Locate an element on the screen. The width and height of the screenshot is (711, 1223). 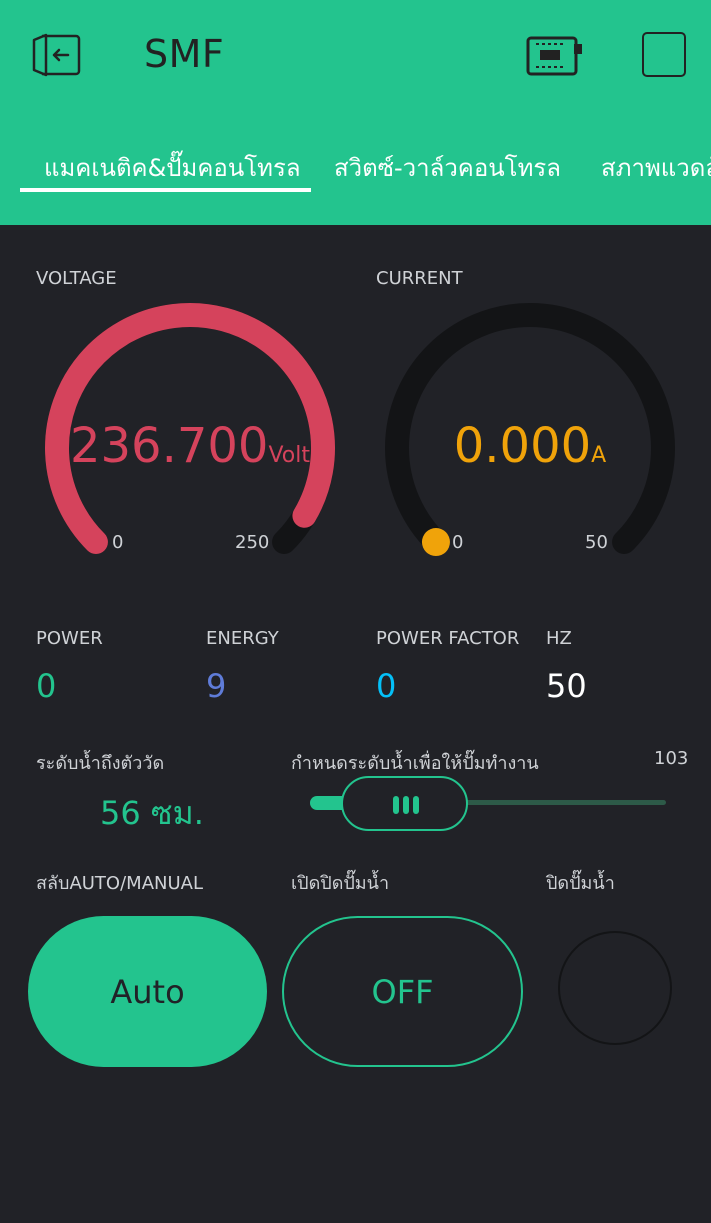
voltage-label: VOLTAGE is located at coordinates (76, 278).